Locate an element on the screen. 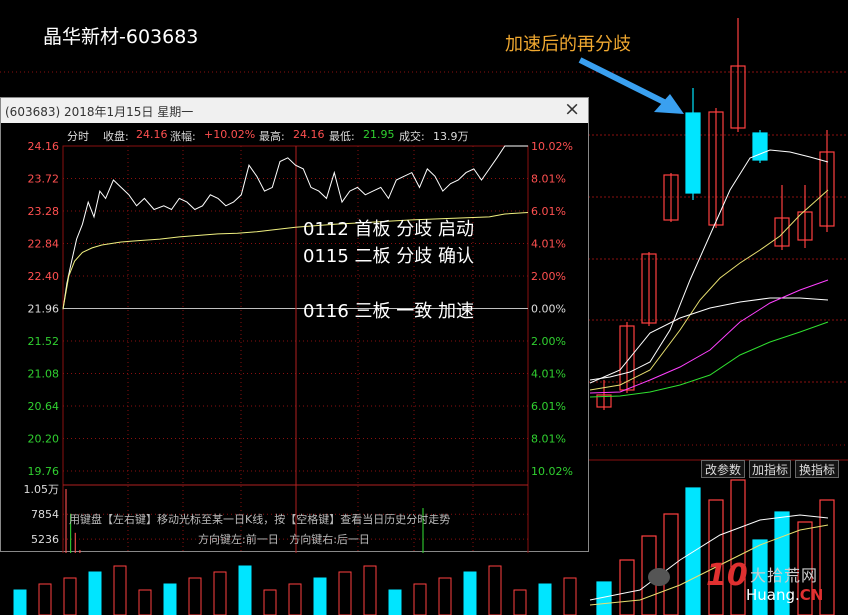 This screenshot has height=615, width=848. wechat-icon is located at coordinates (659, 577).